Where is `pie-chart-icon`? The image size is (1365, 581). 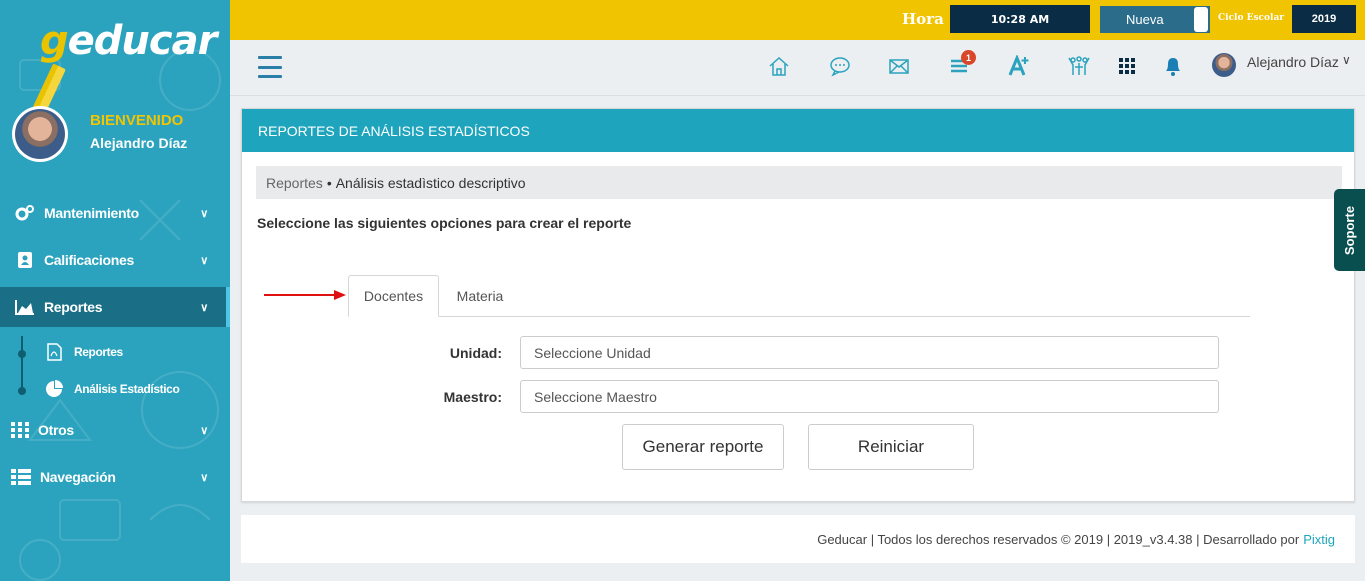 pie-chart-icon is located at coordinates (54, 389).